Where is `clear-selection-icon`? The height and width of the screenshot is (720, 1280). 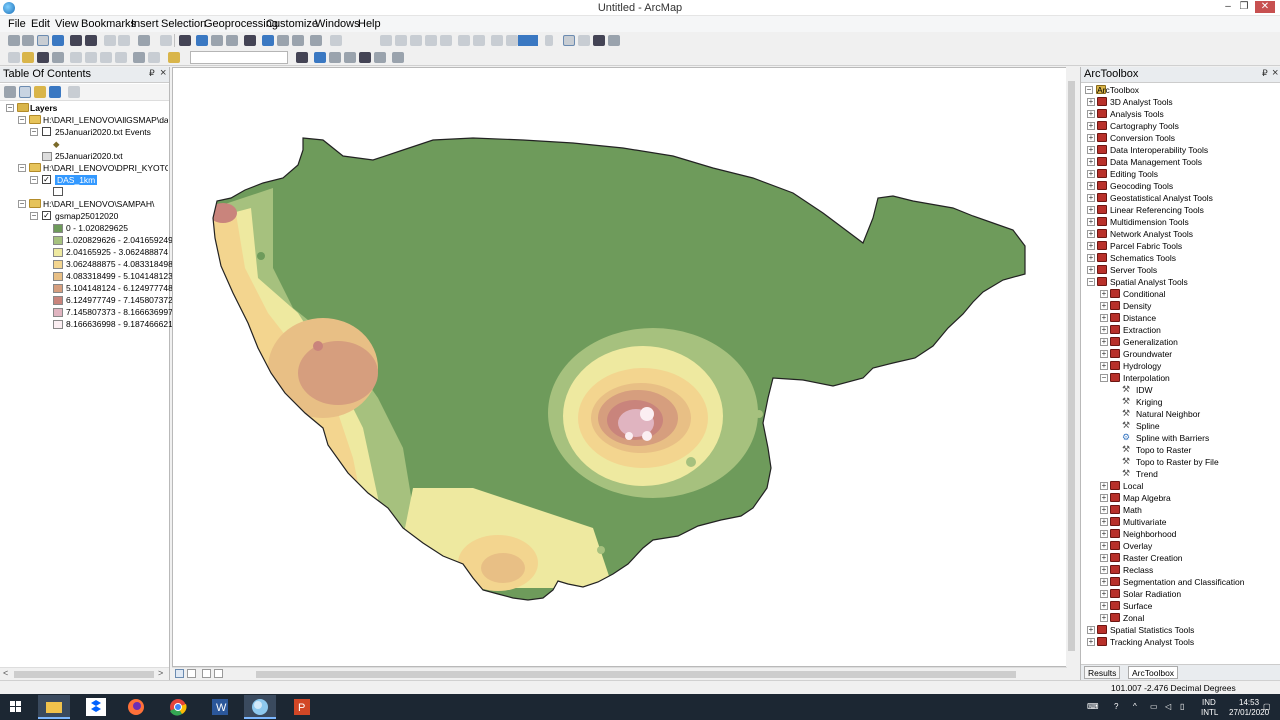
clear-selection-icon is located at coordinates (166, 40).